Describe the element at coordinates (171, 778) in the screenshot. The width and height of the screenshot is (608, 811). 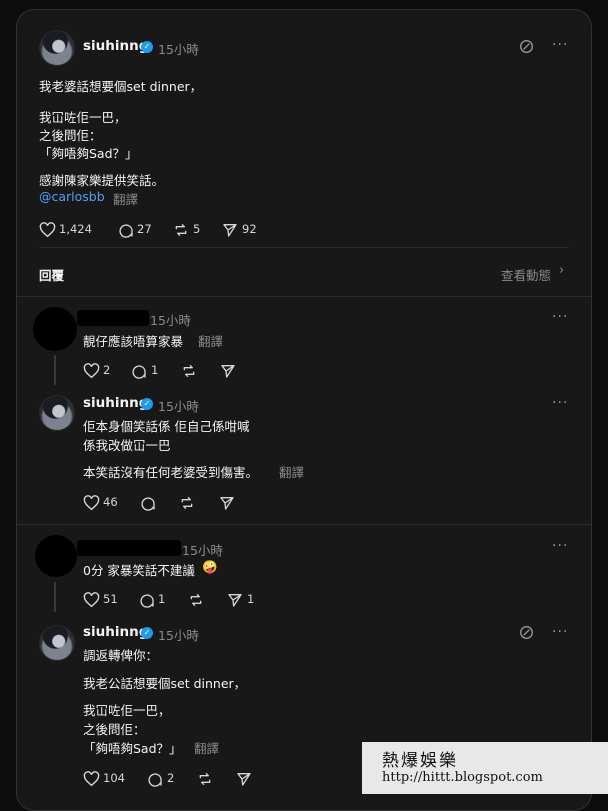
I see `comment-count: 2` at that location.